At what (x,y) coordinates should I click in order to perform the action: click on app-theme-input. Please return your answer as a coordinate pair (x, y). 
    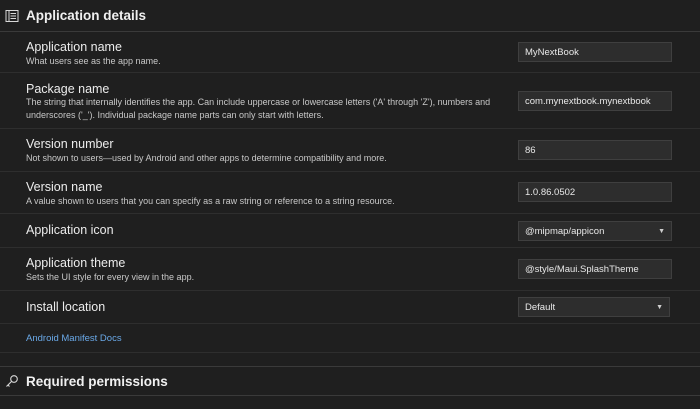
    Looking at the image, I should click on (598, 269).